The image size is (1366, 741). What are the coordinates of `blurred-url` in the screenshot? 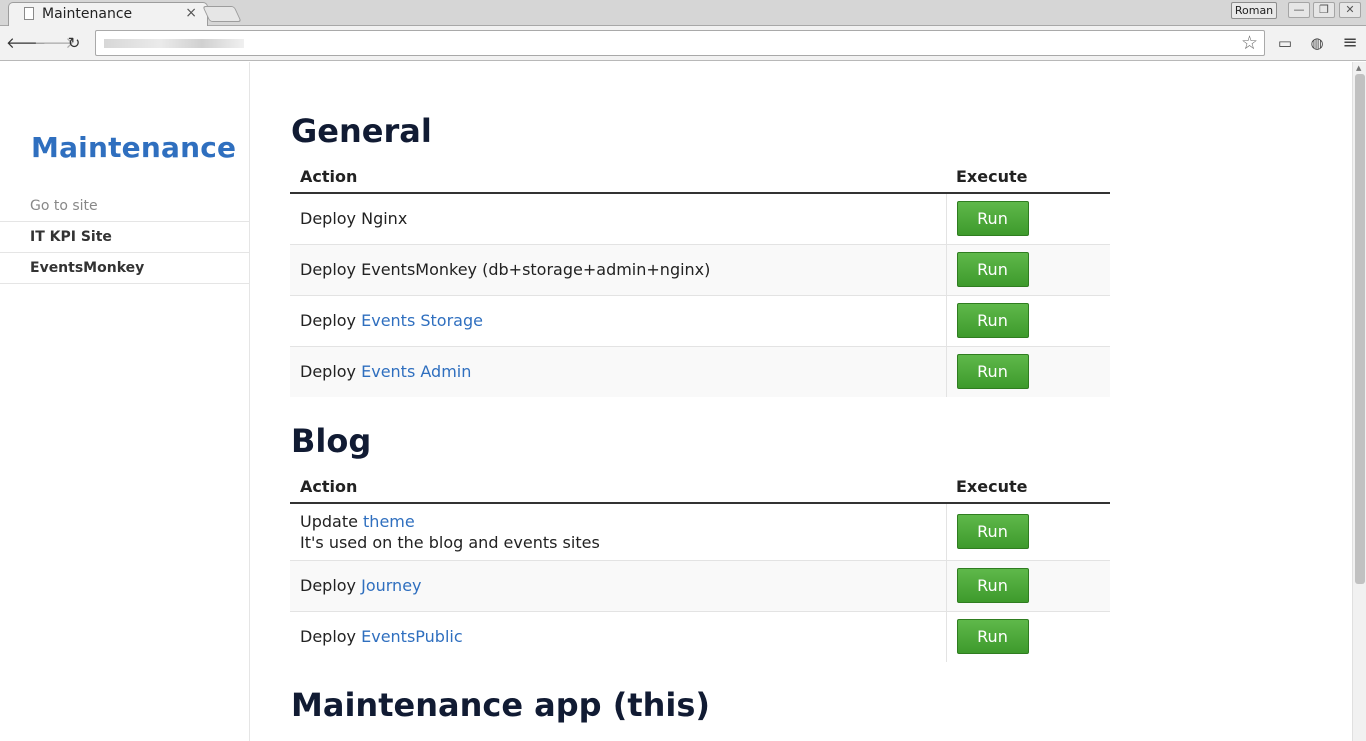 It's located at (174, 43).